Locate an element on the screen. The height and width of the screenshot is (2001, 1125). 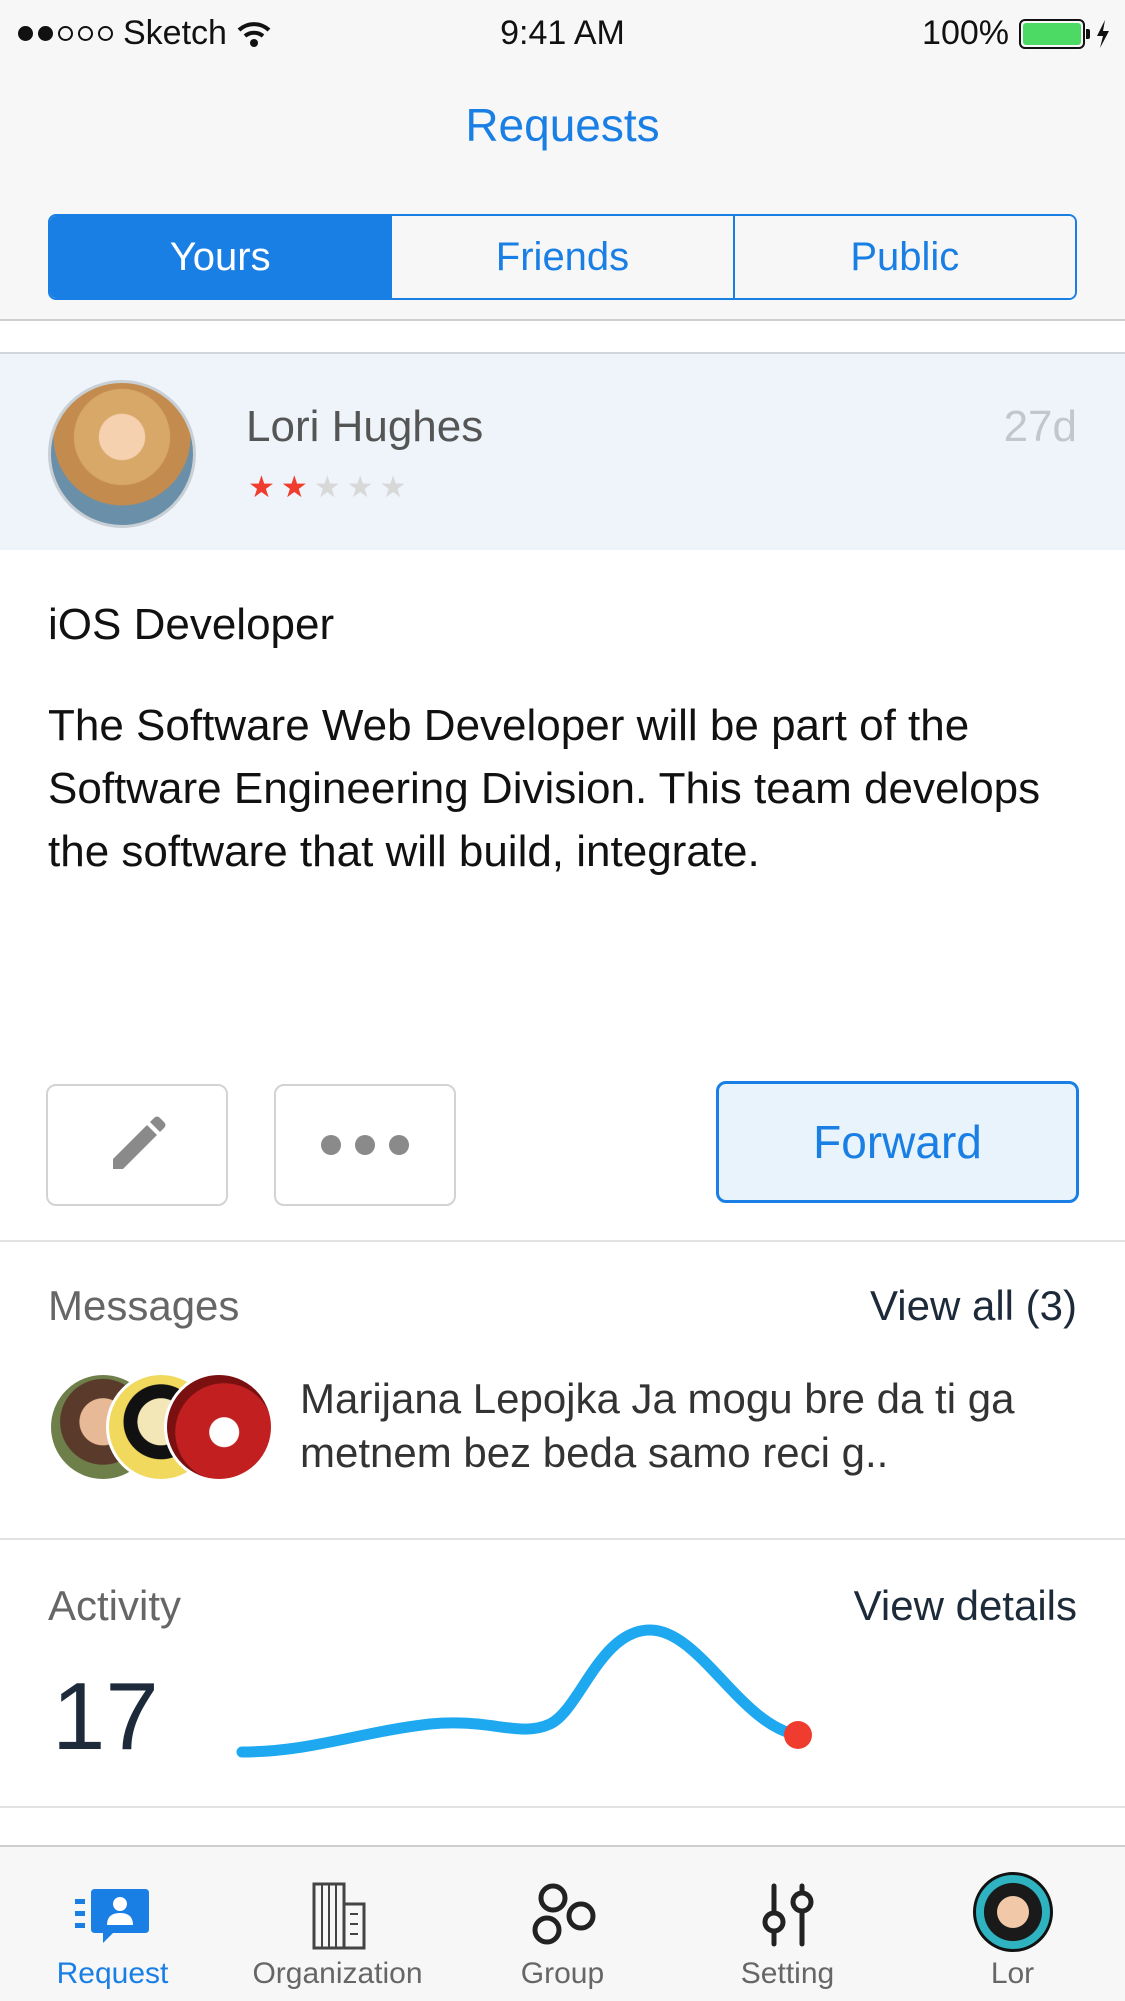
segmented-control: Yours Friends Public is located at coordinates (562, 257).